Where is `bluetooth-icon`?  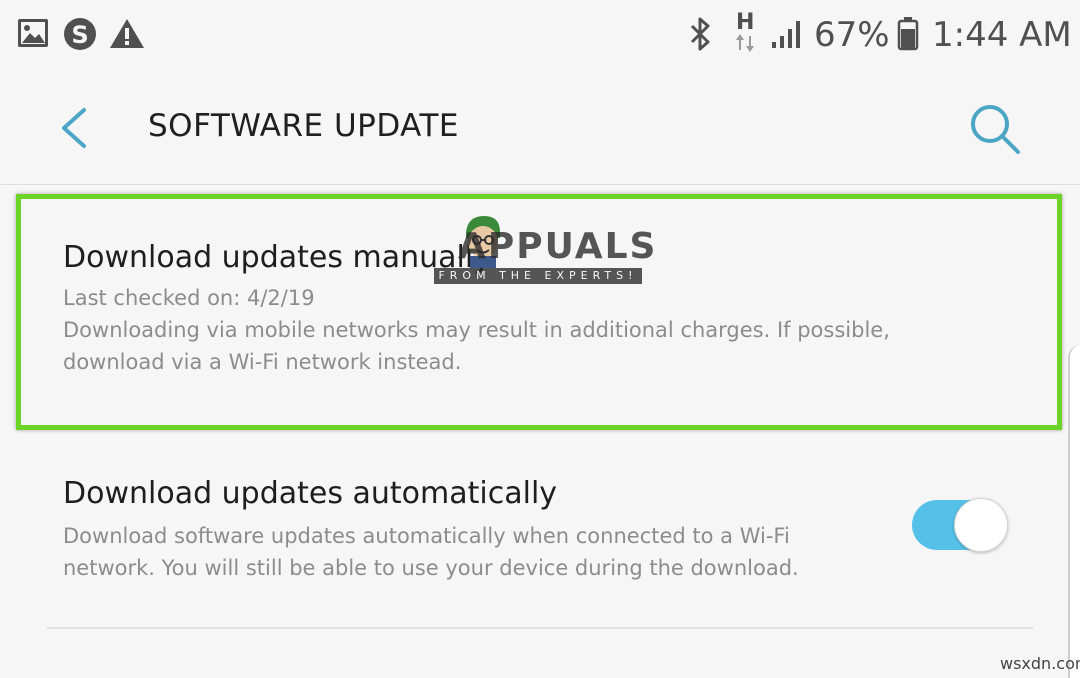 bluetooth-icon is located at coordinates (700, 34).